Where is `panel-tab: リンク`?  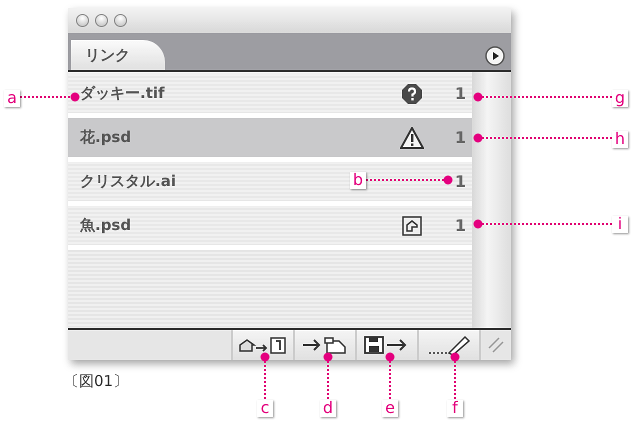 panel-tab: リンク is located at coordinates (118, 55).